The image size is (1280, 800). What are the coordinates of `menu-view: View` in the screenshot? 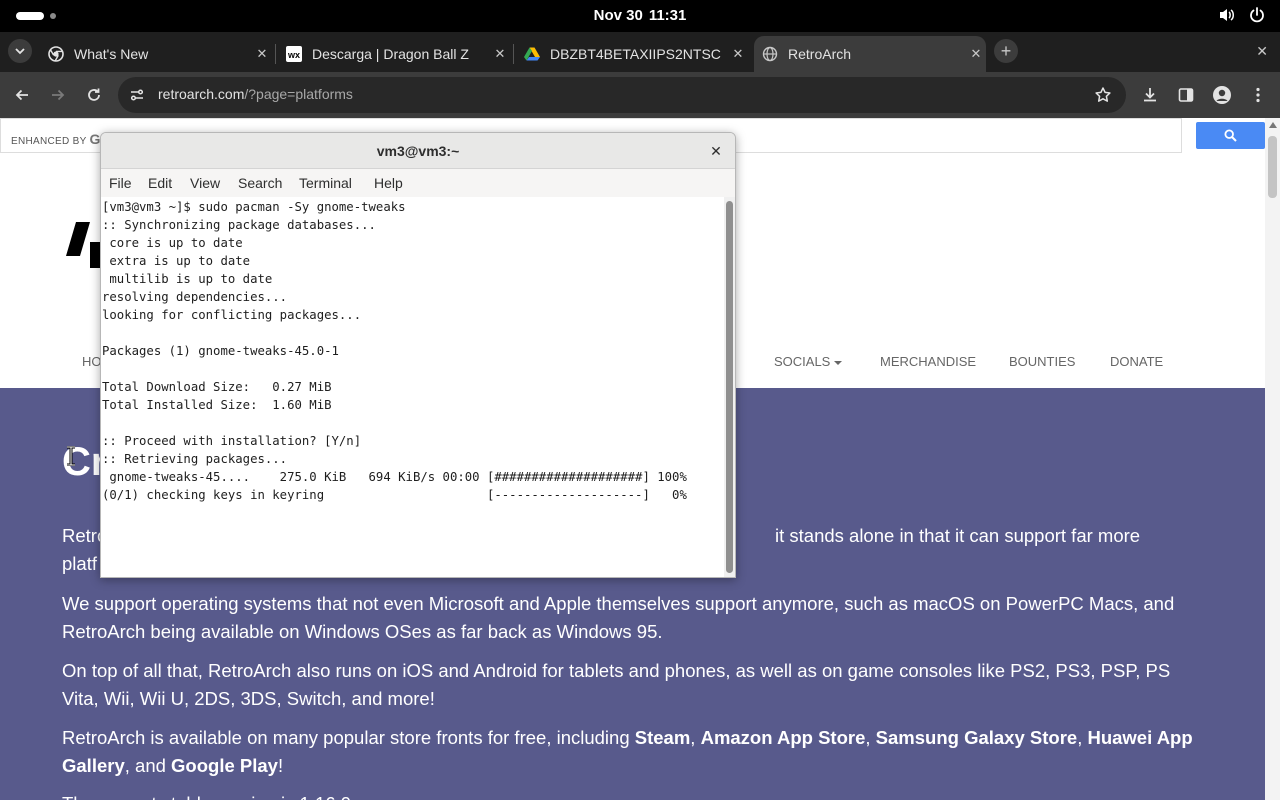 It's located at (205, 183).